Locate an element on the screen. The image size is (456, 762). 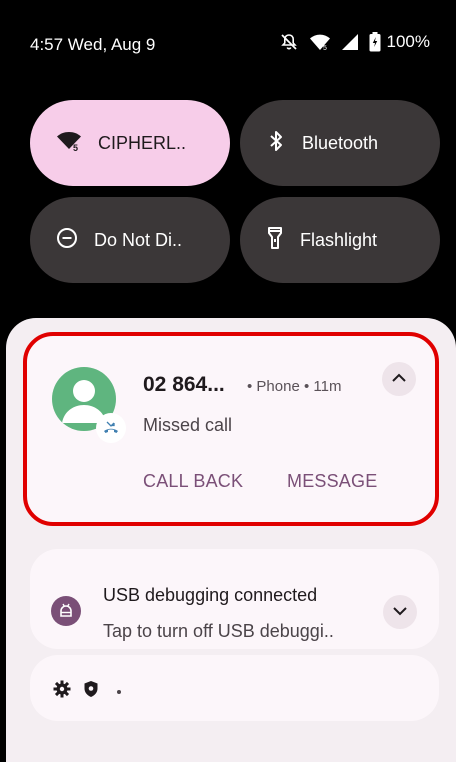
tile-do-not-disturb: Do Not Di.. is located at coordinates (130, 240).